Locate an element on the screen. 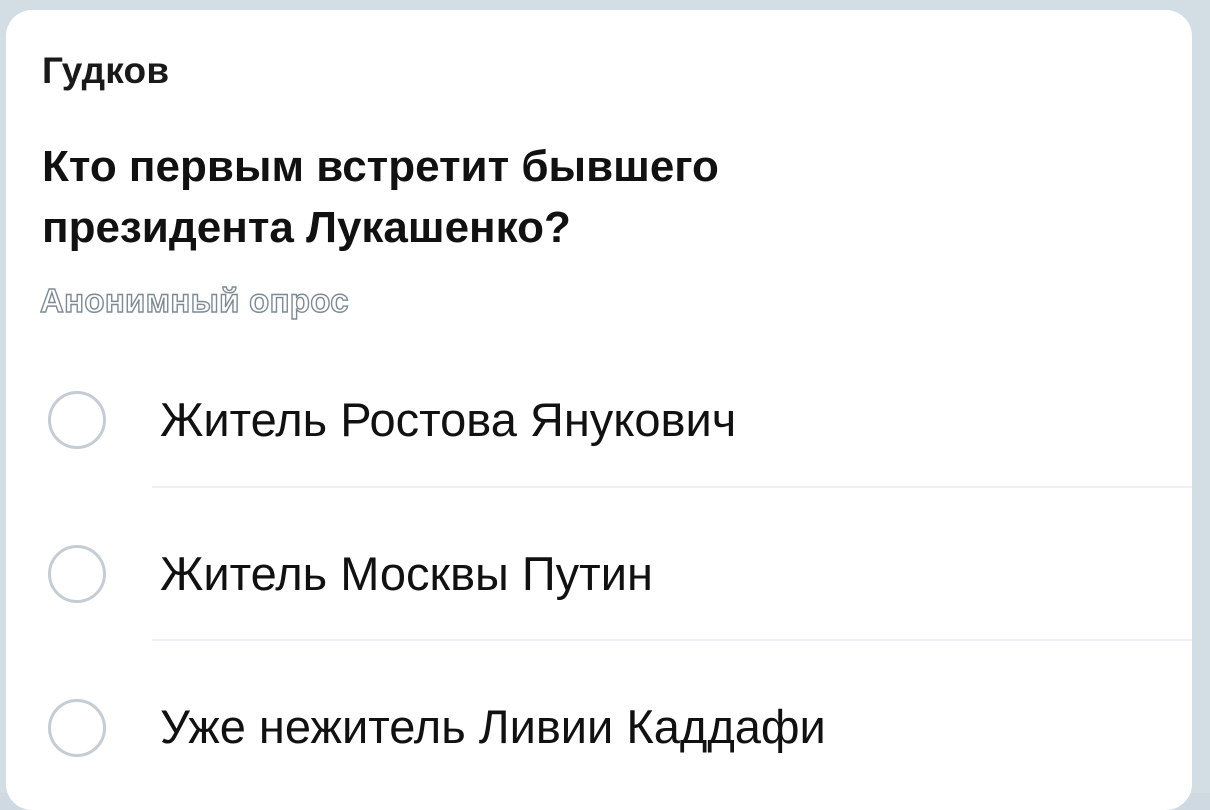 This screenshot has height=810, width=1210. poll-type-label: Анонимный опрос is located at coordinates (194, 300).